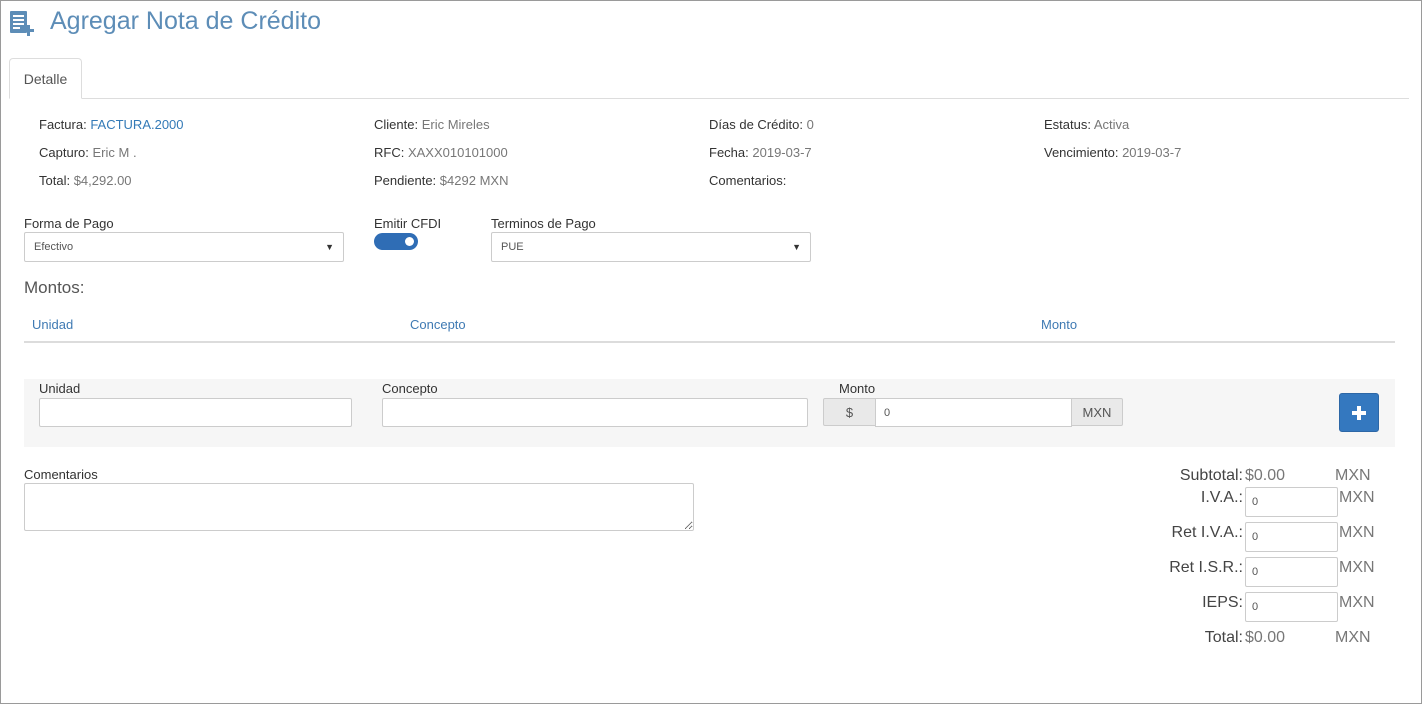 The height and width of the screenshot is (704, 1422). What do you see at coordinates (1357, 567) in the screenshot?
I see `ret-isr-currency: MXN` at bounding box center [1357, 567].